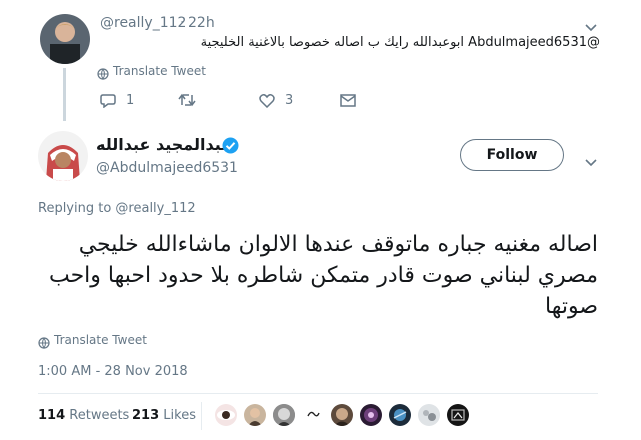 Image resolution: width=641 pixels, height=440 pixels. I want to click on reply-icon, so click(108, 101).